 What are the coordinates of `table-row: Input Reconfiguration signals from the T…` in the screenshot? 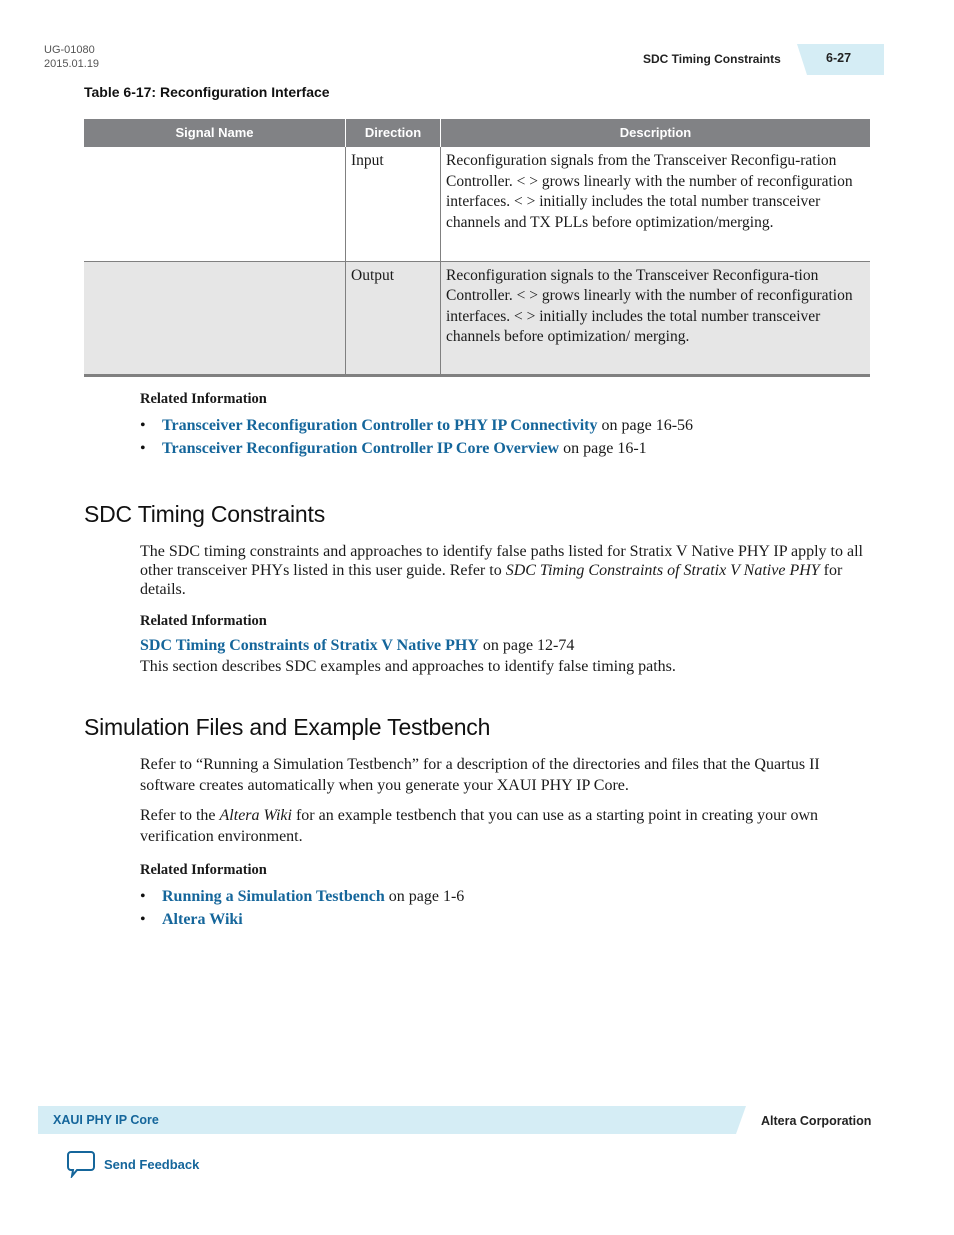 It's located at (477, 204).